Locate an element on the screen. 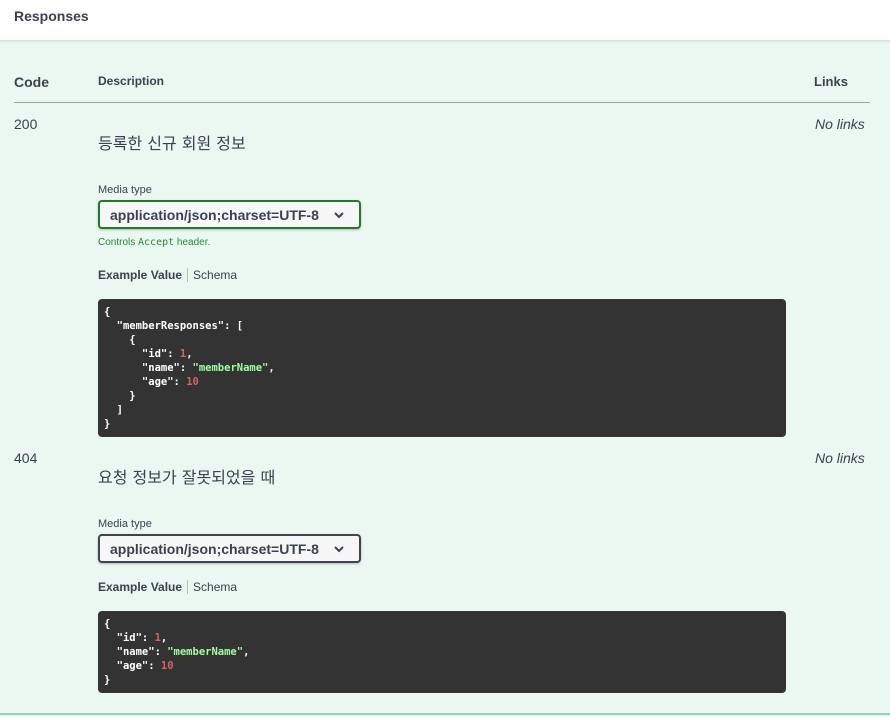  response-code: 404 is located at coordinates (26, 458).